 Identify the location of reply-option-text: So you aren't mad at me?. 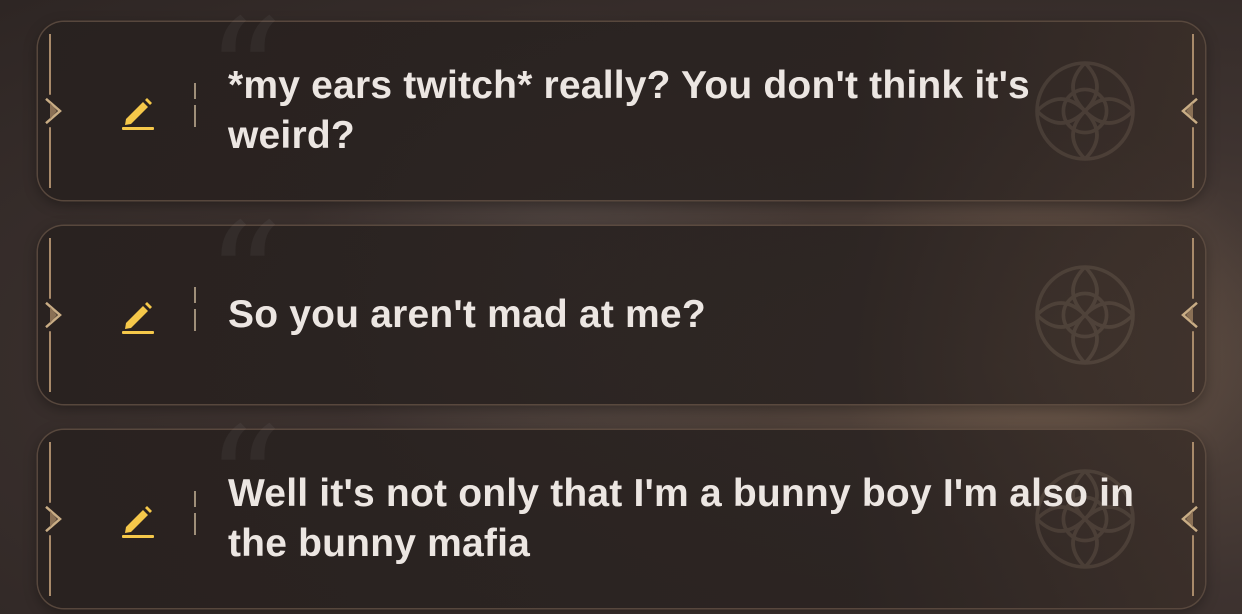
(467, 314).